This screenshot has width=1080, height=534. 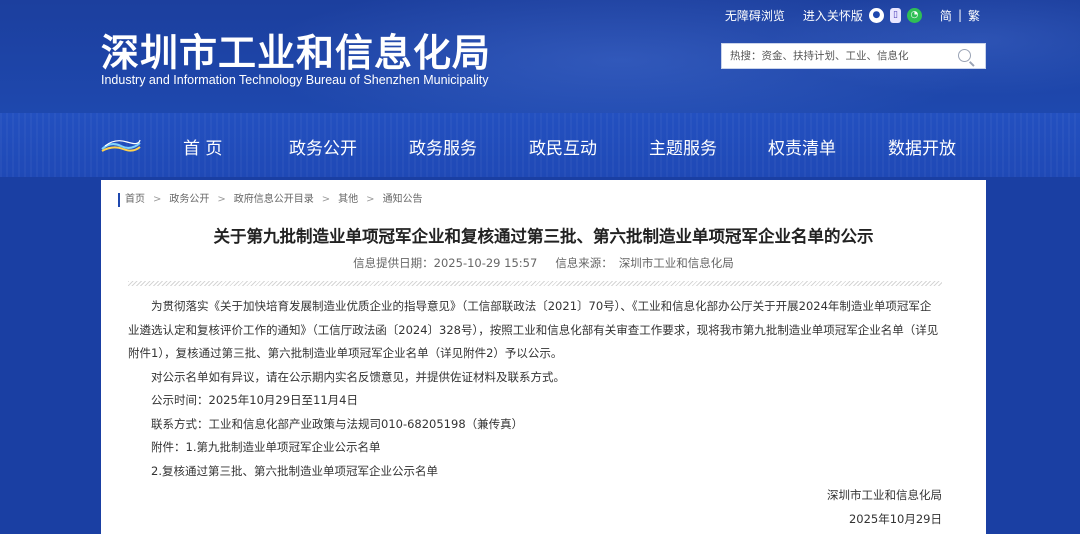 What do you see at coordinates (535, 472) in the screenshot?
I see `attachment-link-2: 2.复核通过第三批、第六批制造业单项冠军企业公示名单` at bounding box center [535, 472].